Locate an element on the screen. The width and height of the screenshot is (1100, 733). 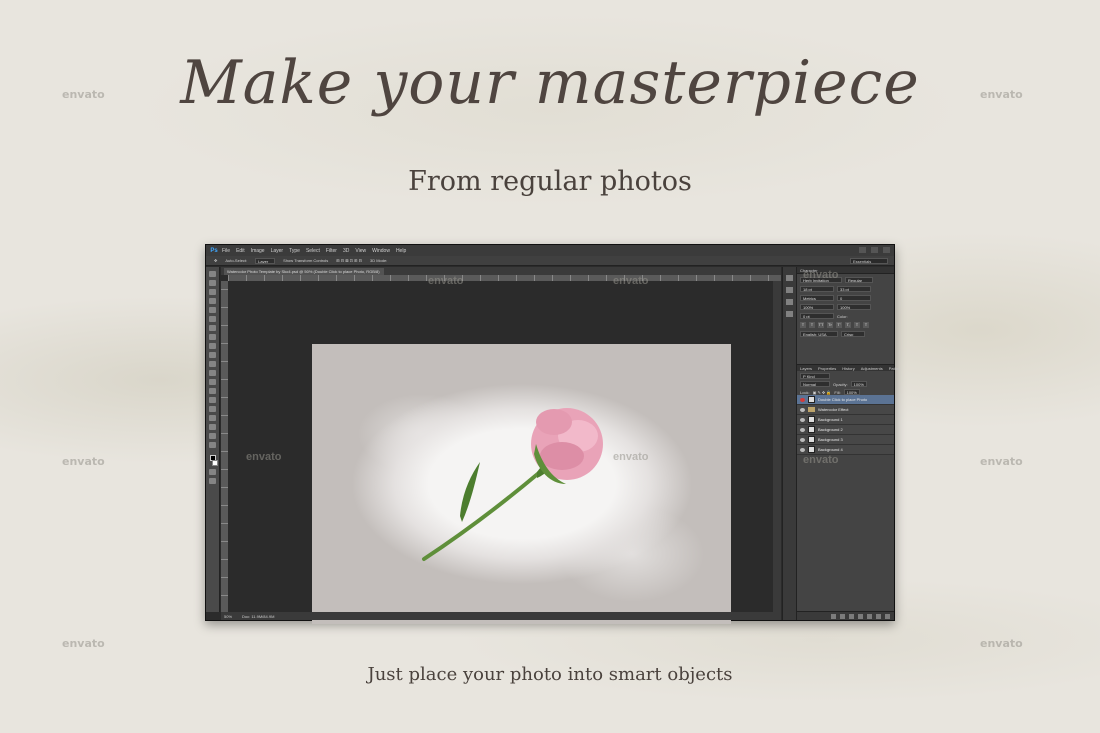
faux-italic-button: T is located at coordinates (812, 325).